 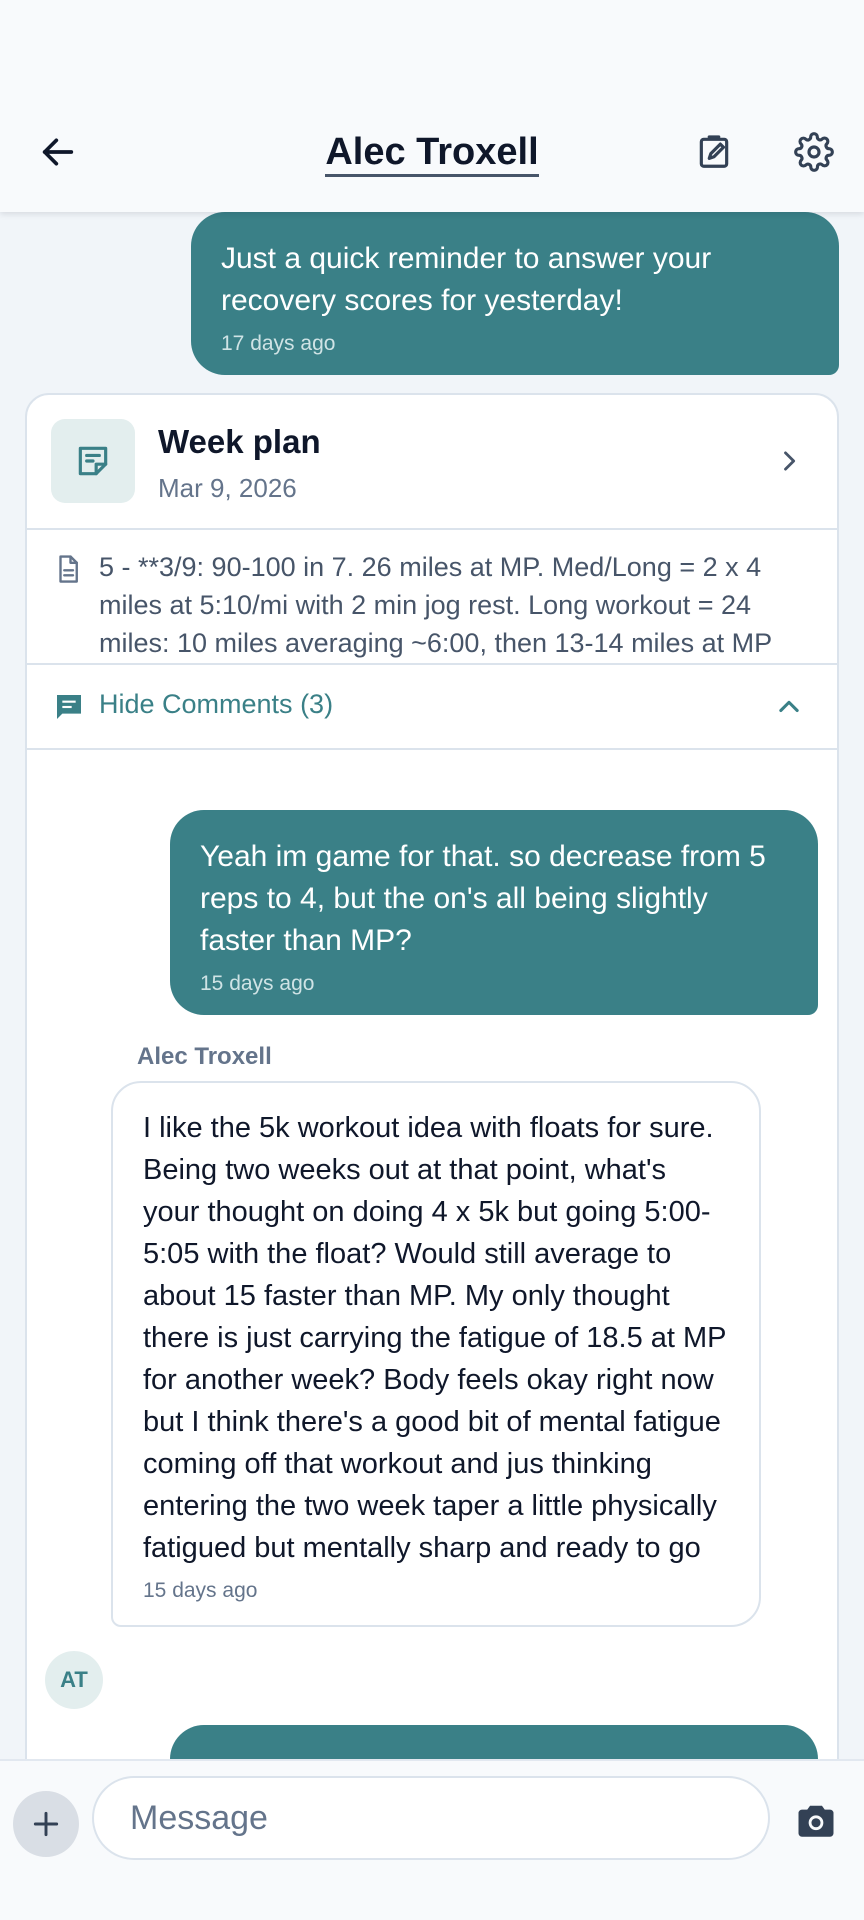 I want to click on message-composer, so click(x=432, y=1839).